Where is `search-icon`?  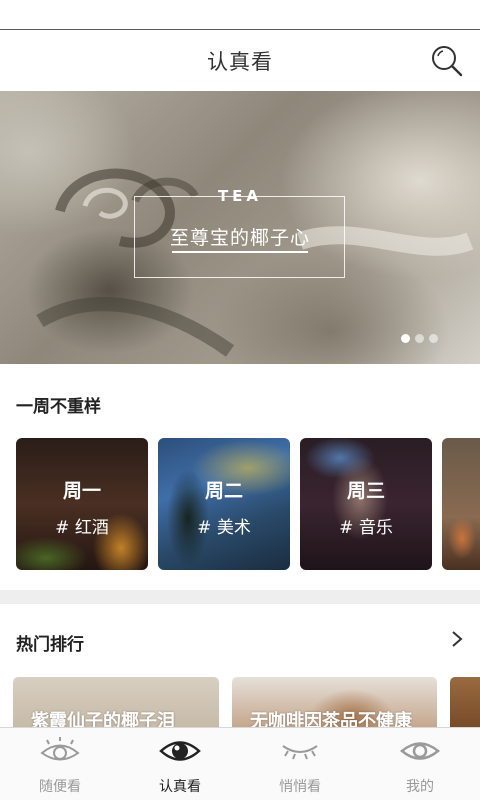
search-icon is located at coordinates (447, 61).